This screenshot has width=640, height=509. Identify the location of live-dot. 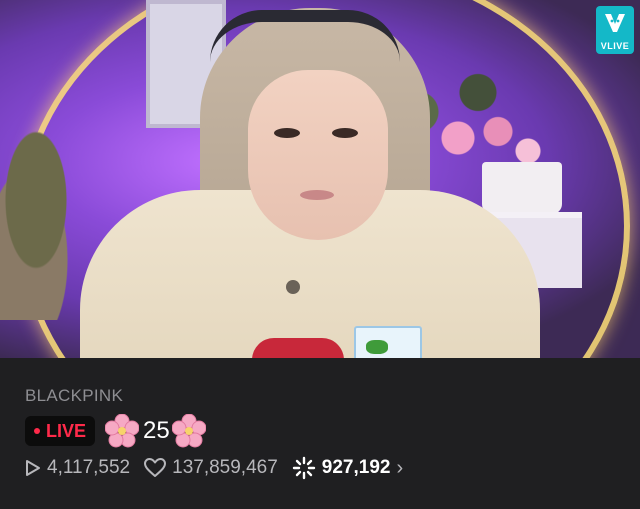
(37, 431).